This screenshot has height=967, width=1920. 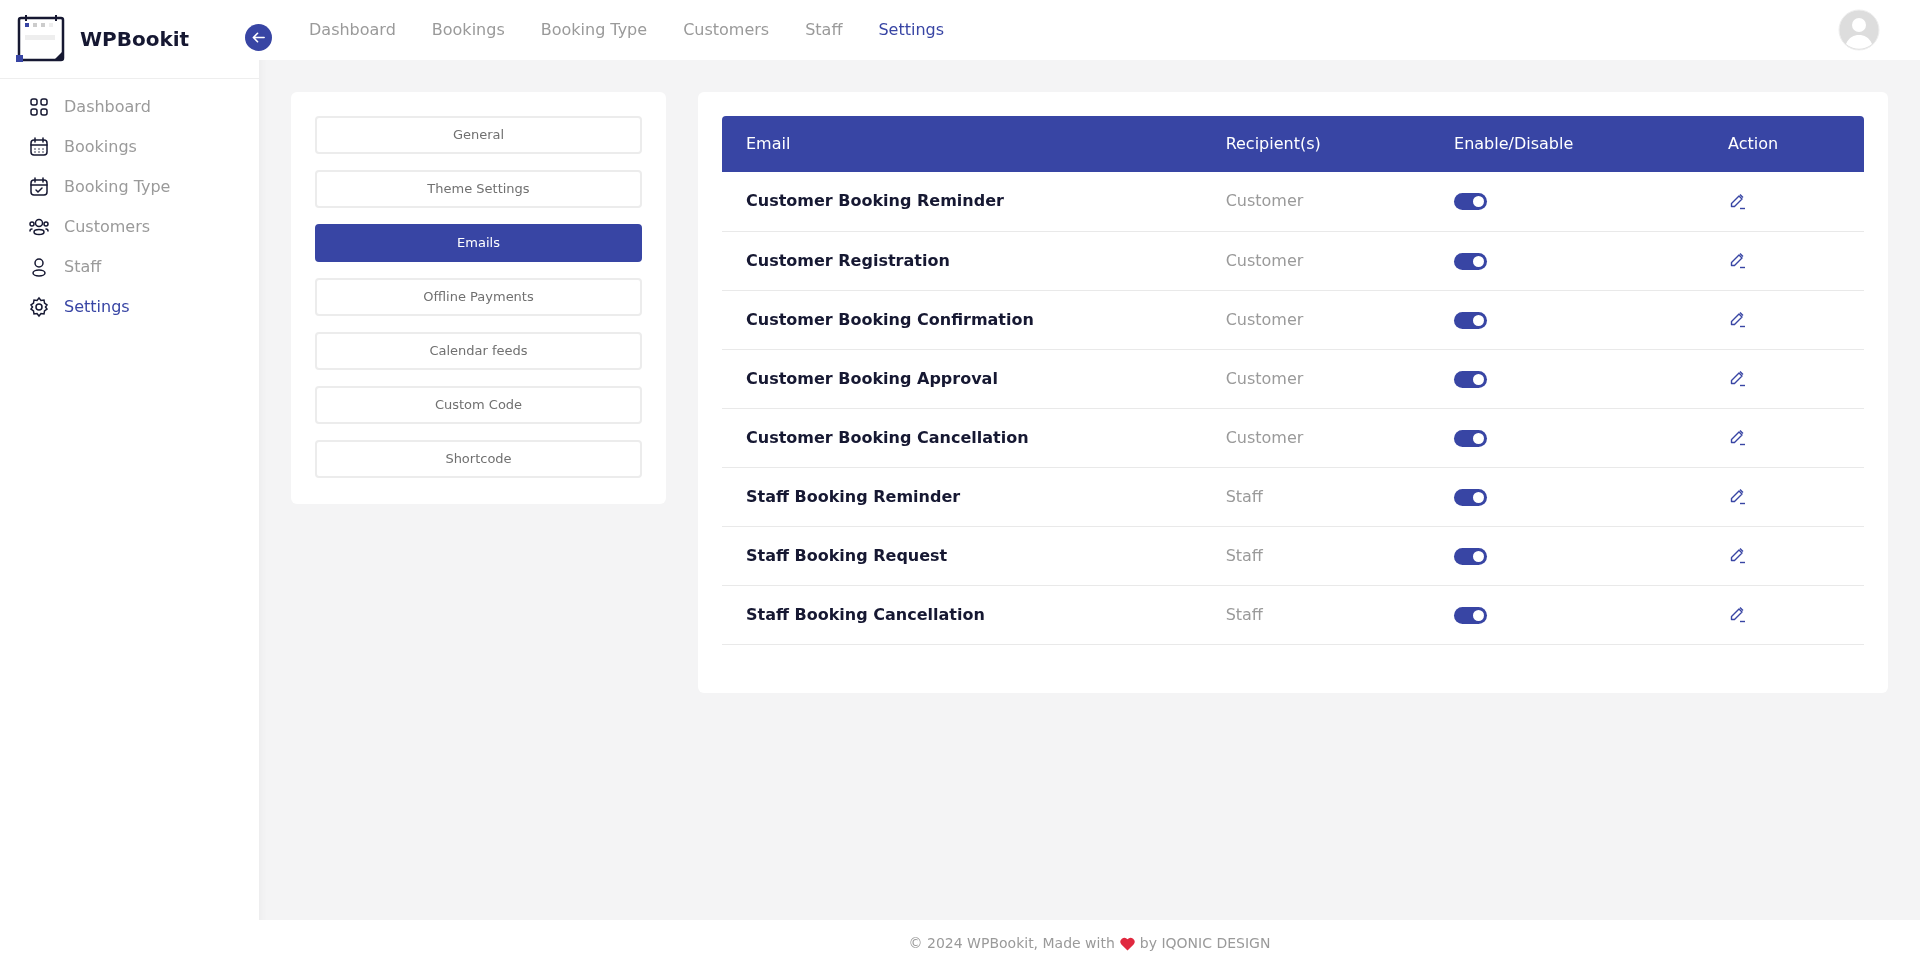 What do you see at coordinates (594, 30) in the screenshot?
I see `top-nav-link: Booking Type` at bounding box center [594, 30].